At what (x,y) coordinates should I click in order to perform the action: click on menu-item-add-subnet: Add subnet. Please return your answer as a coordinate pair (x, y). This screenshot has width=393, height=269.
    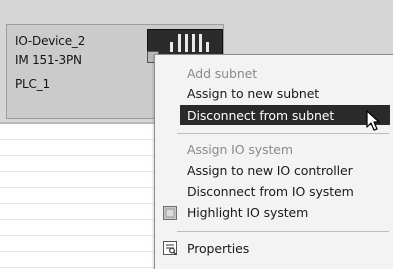
    Looking at the image, I should click on (222, 73).